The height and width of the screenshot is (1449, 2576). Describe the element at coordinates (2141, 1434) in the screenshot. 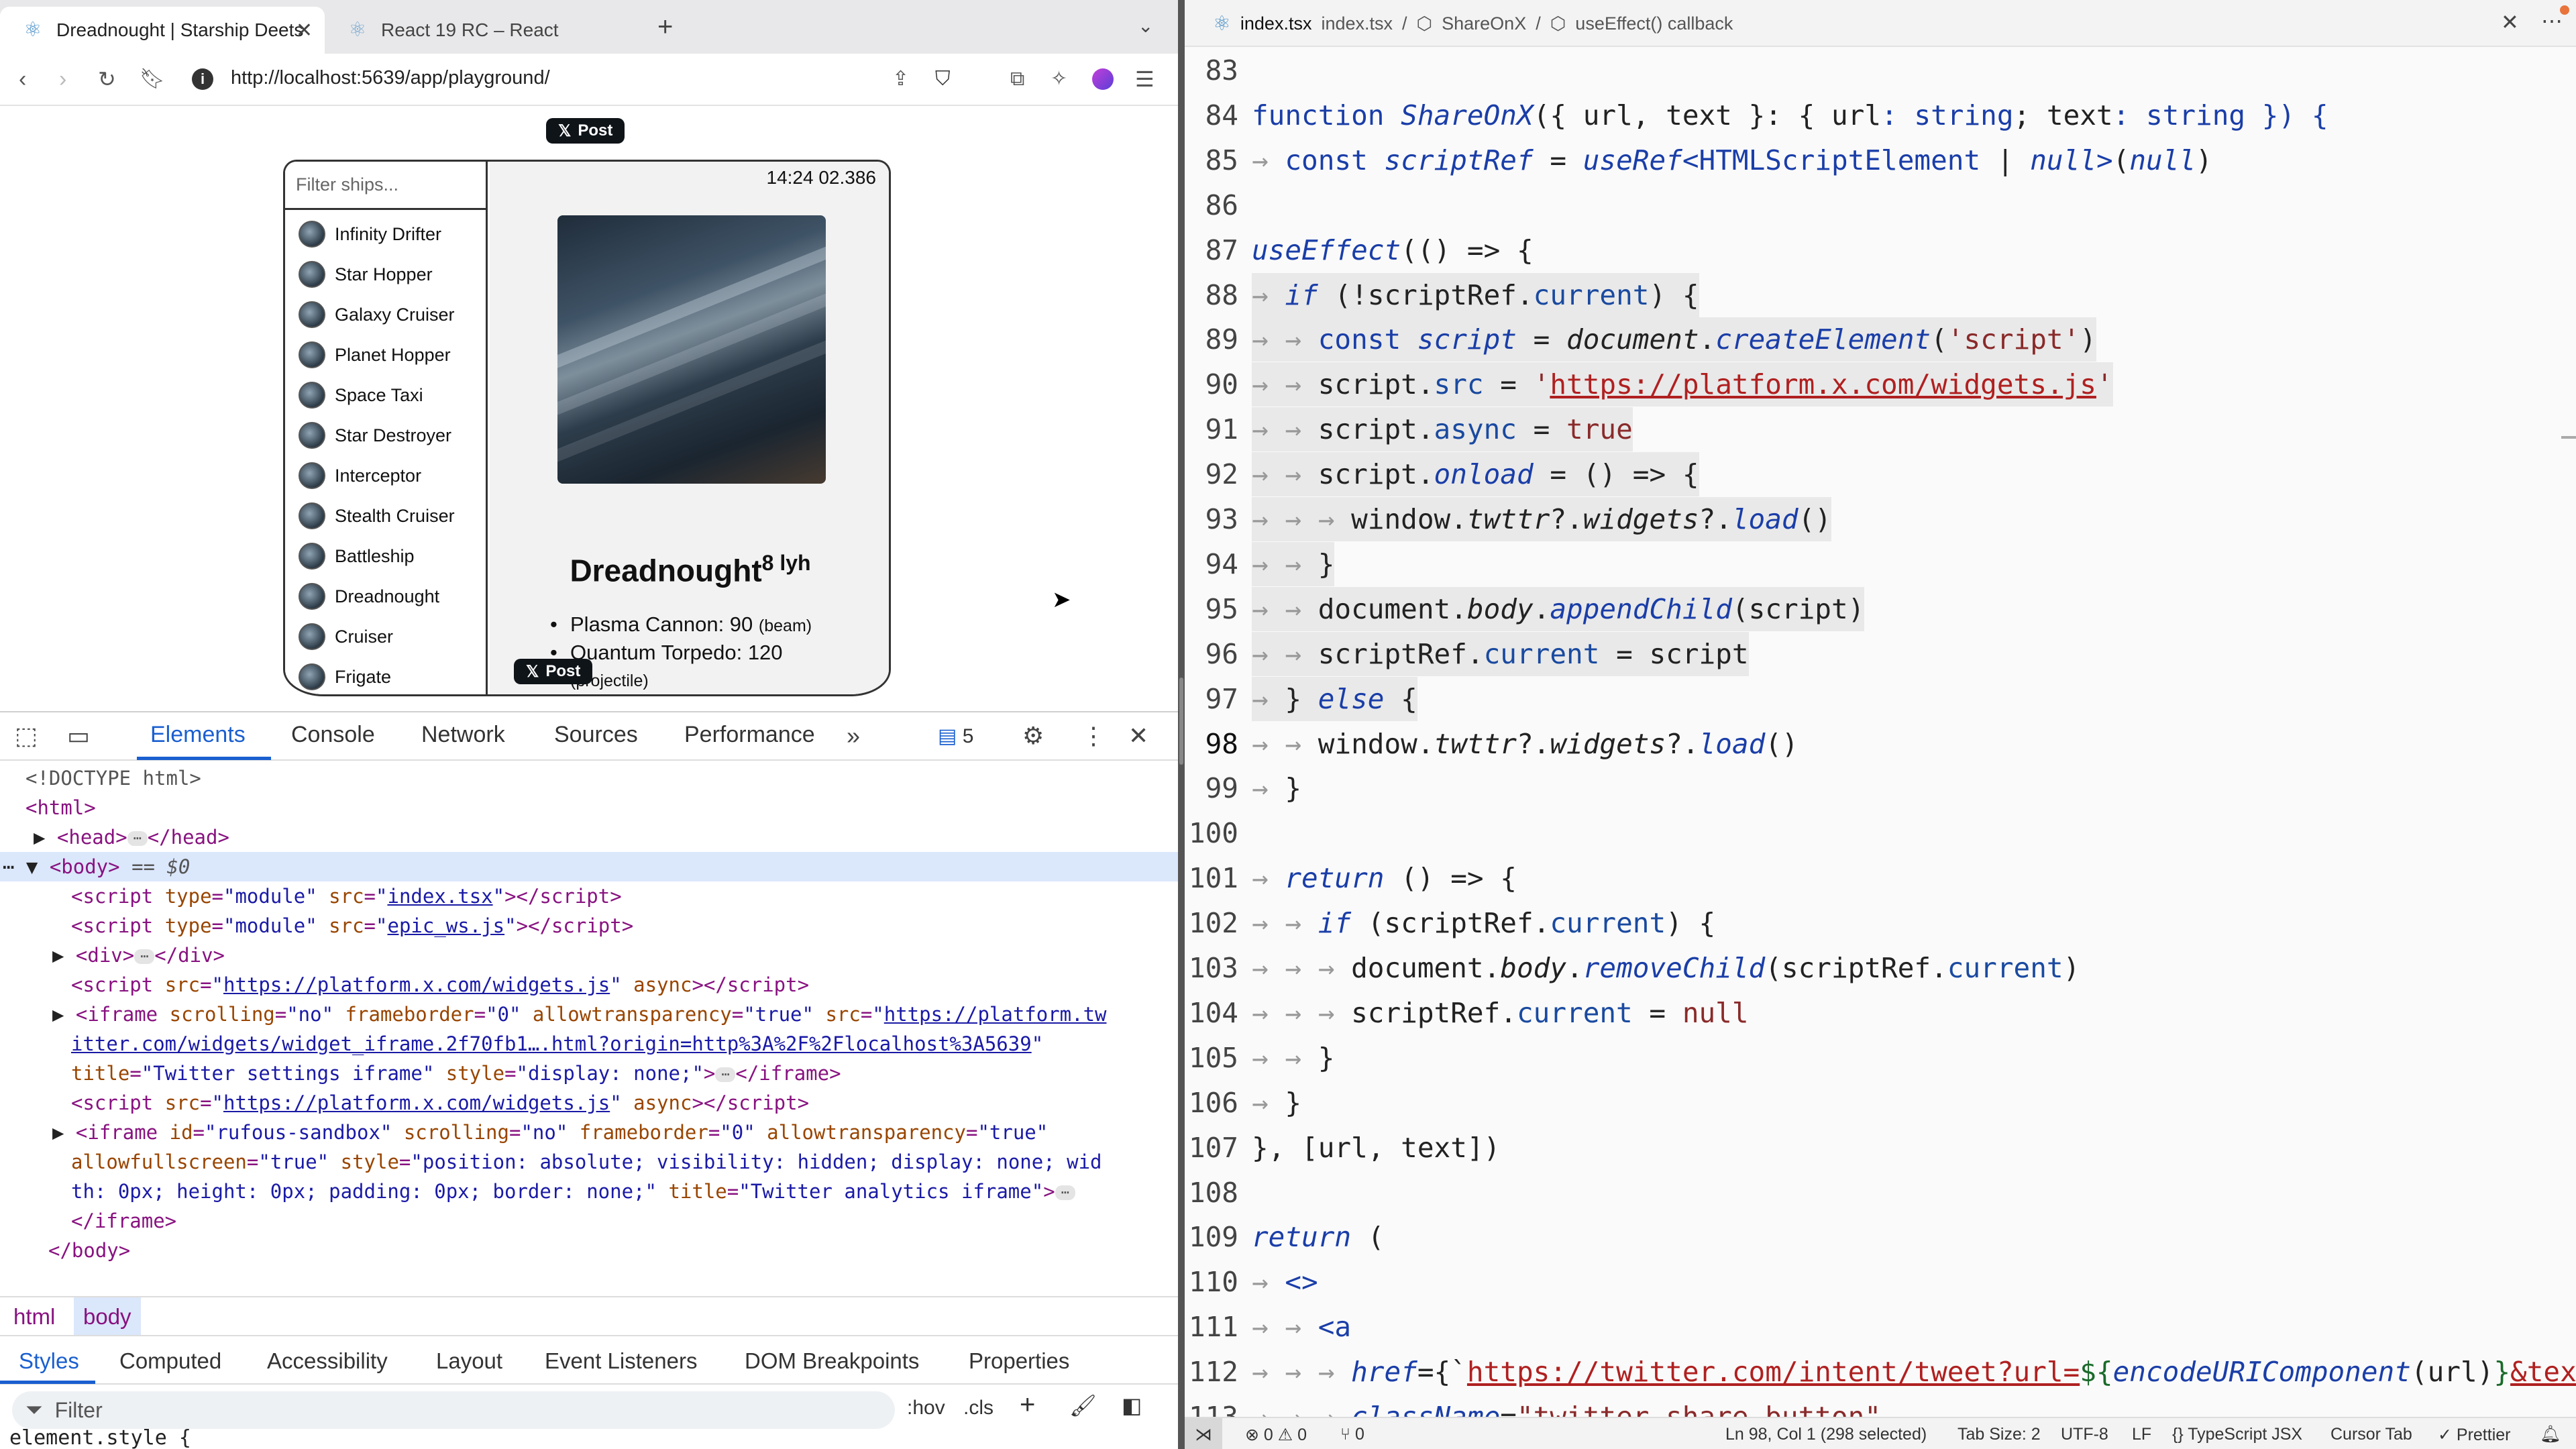

I see `end-of-line: LF` at that location.